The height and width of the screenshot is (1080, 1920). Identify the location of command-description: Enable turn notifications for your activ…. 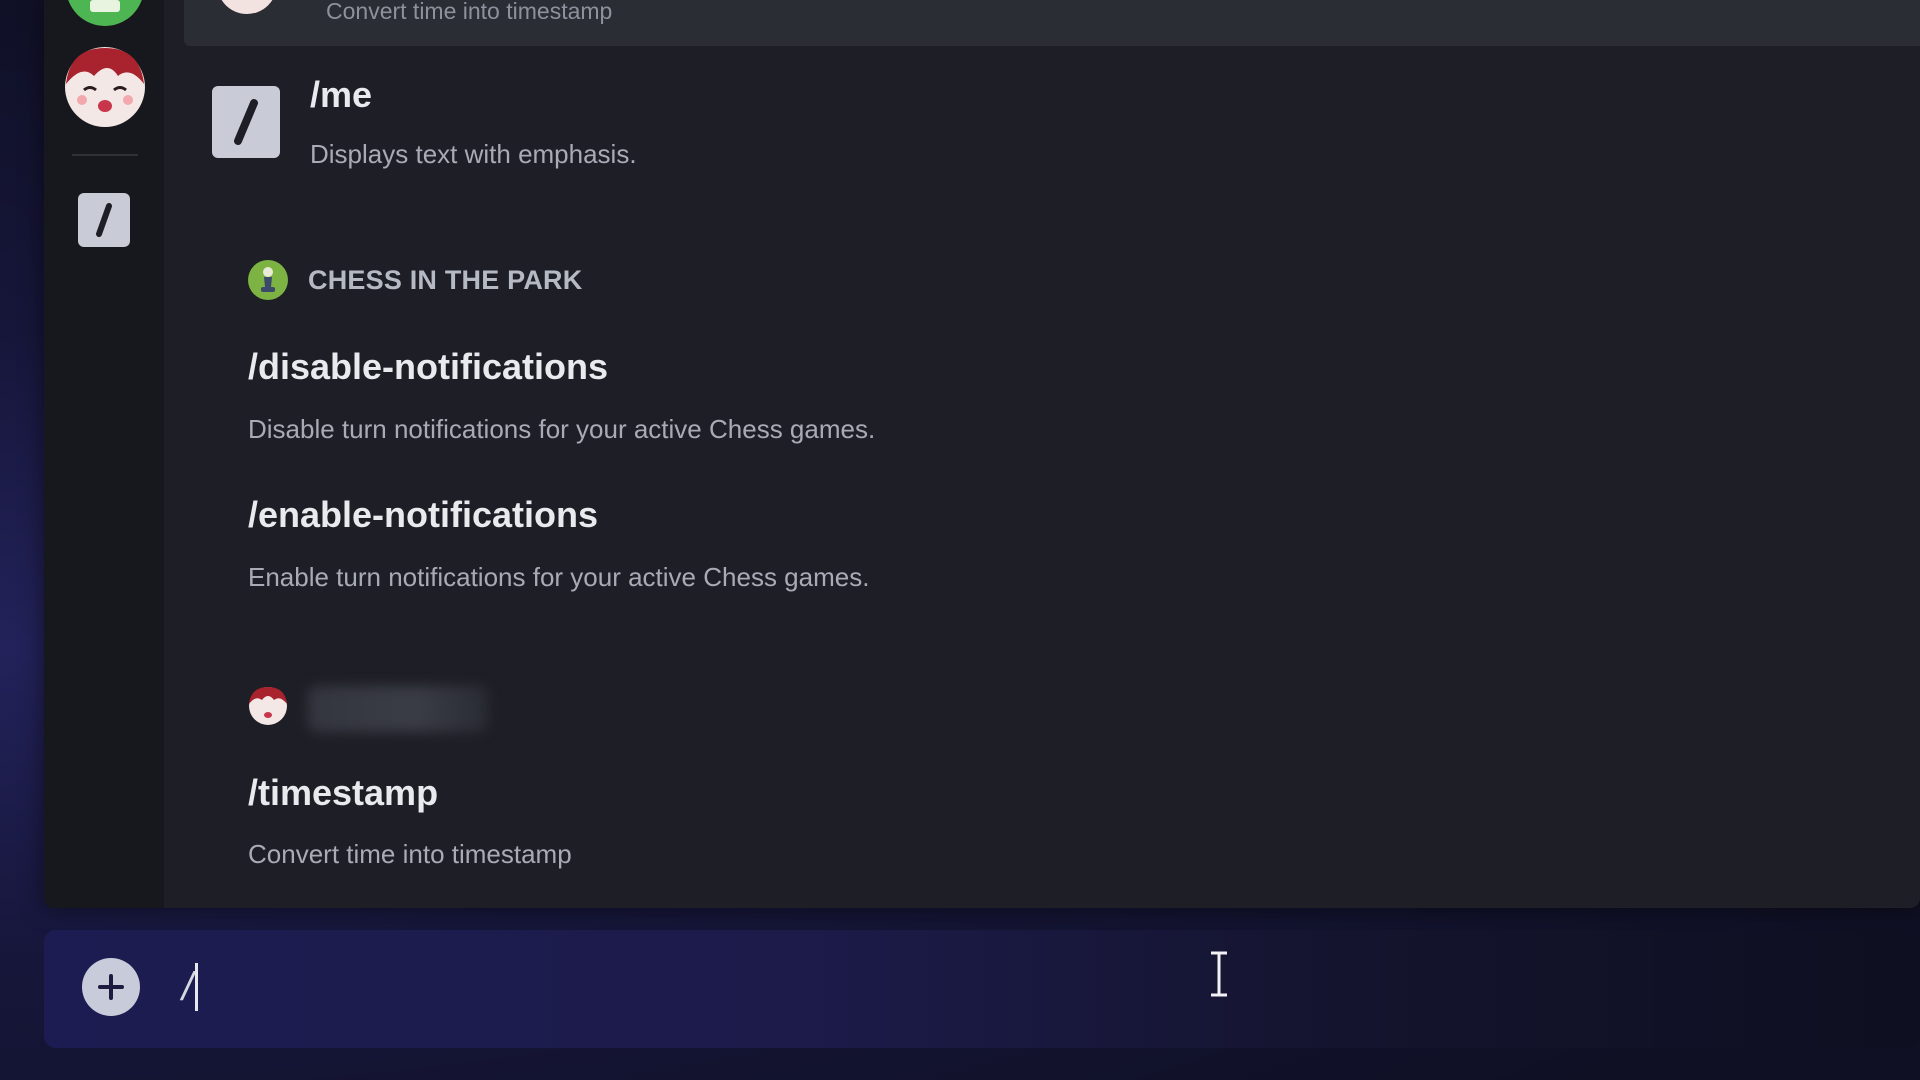
(559, 577).